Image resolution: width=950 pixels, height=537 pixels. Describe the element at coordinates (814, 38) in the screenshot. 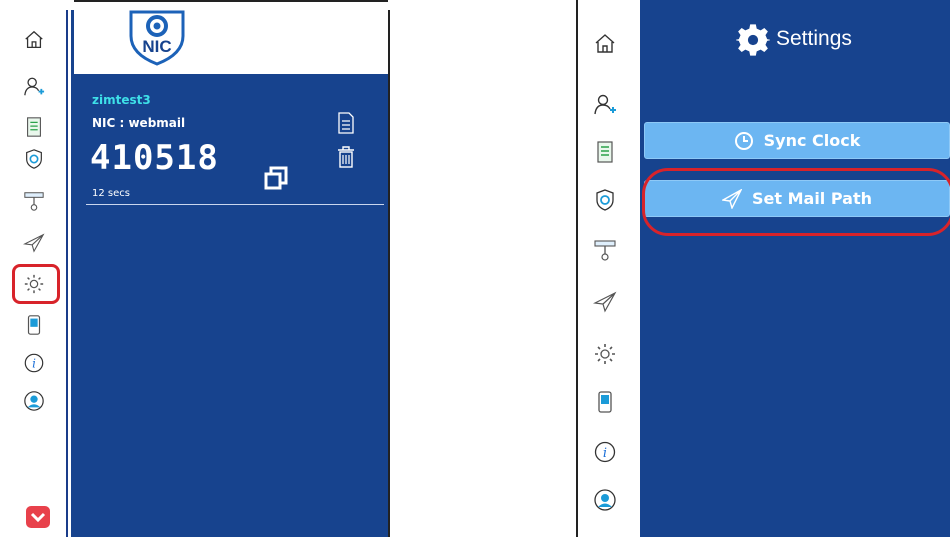

I see `settings-title: Settings` at that location.